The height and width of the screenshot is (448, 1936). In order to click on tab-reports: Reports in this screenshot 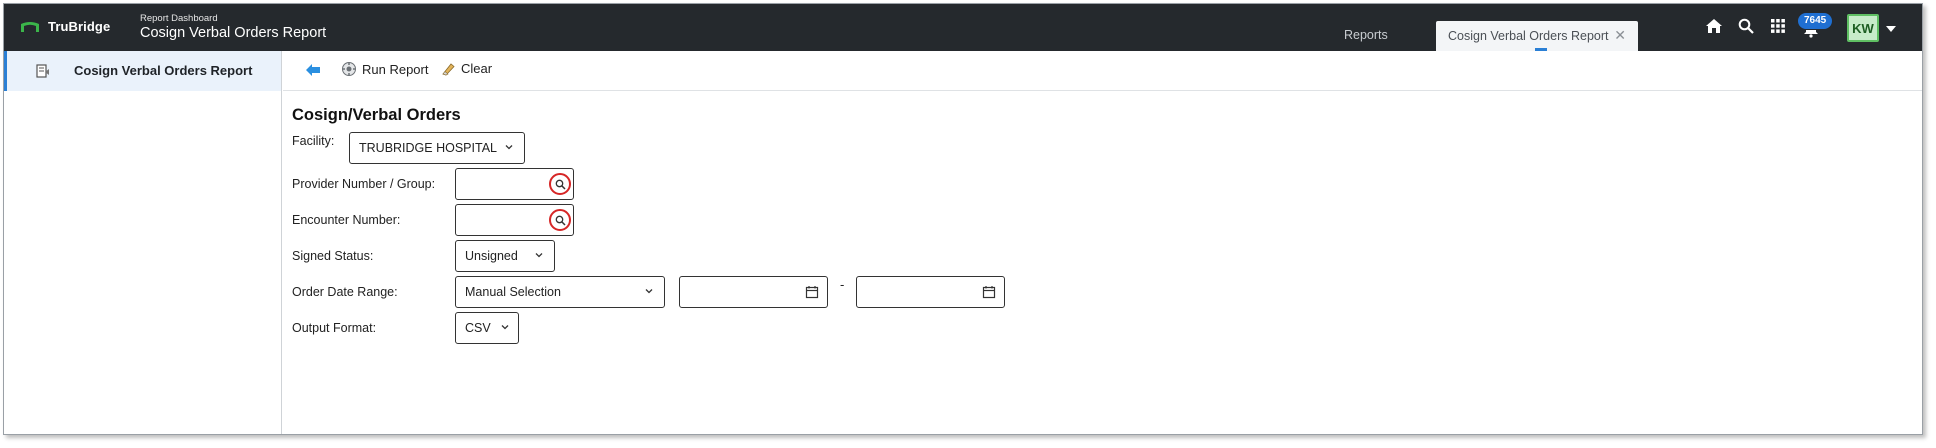, I will do `click(1366, 35)`.